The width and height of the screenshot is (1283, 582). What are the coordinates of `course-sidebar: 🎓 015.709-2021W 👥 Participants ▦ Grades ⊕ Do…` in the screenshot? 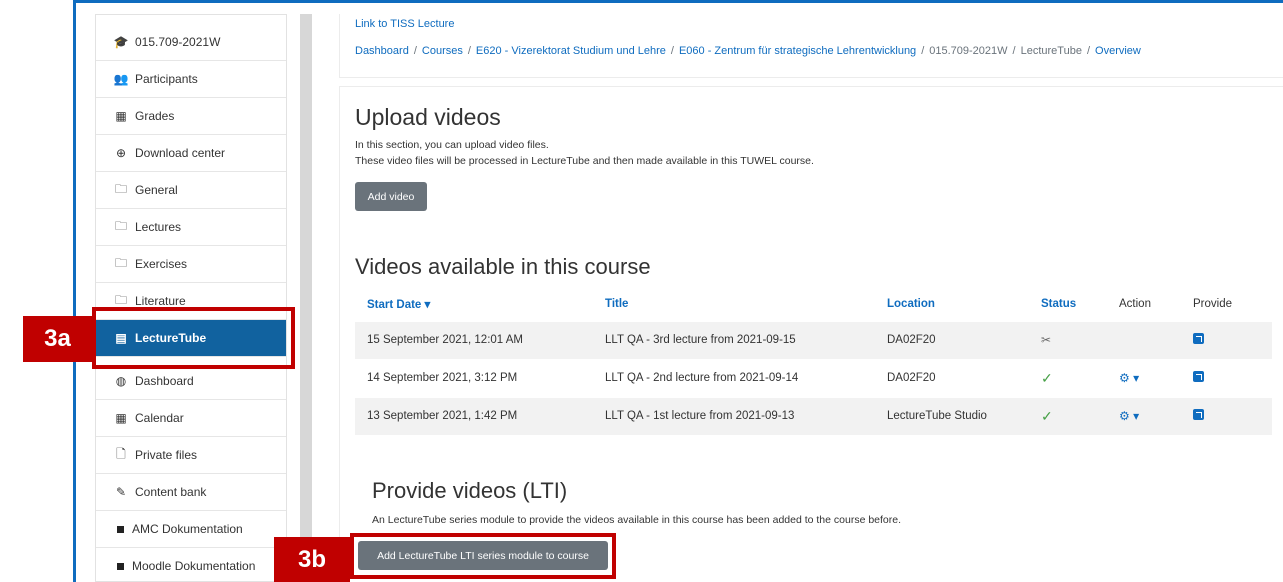 It's located at (191, 298).